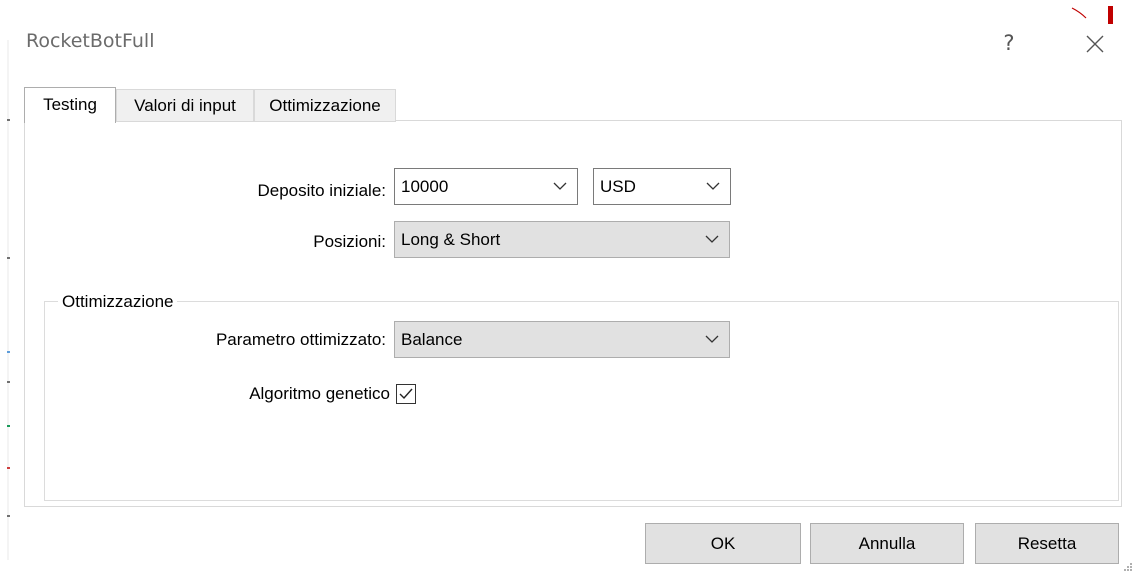 Image resolution: width=1135 pixels, height=574 pixels. Describe the element at coordinates (321, 190) in the screenshot. I see `deposit-label: Deposito iniziale:` at that location.